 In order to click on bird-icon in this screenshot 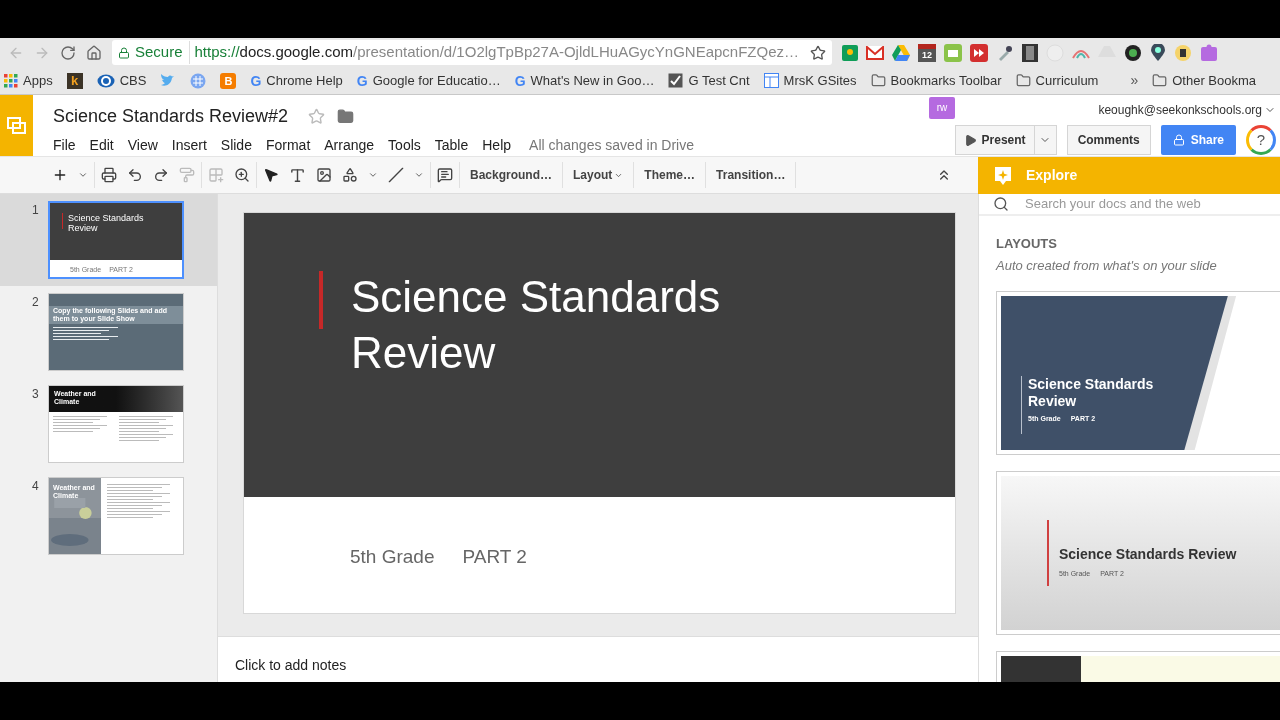, I will do `click(168, 80)`.